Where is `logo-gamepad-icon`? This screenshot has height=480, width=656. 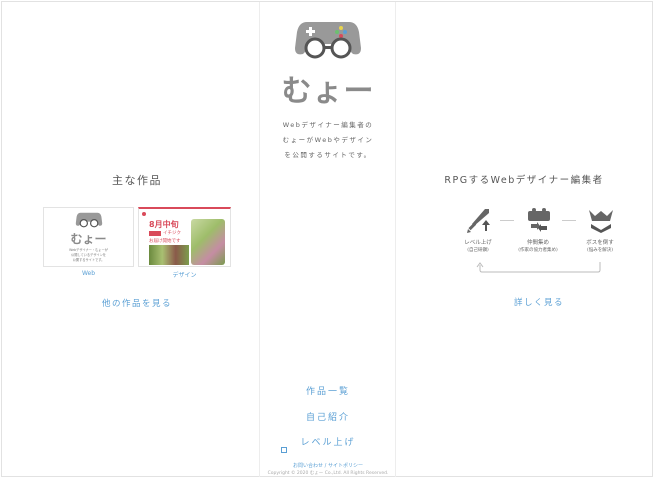 logo-gamepad-icon is located at coordinates (328, 40).